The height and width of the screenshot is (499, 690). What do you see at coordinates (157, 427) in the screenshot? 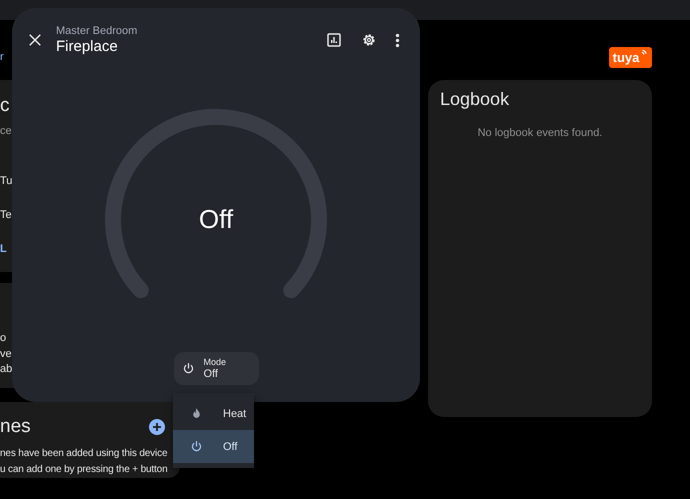
I see `add-icon` at bounding box center [157, 427].